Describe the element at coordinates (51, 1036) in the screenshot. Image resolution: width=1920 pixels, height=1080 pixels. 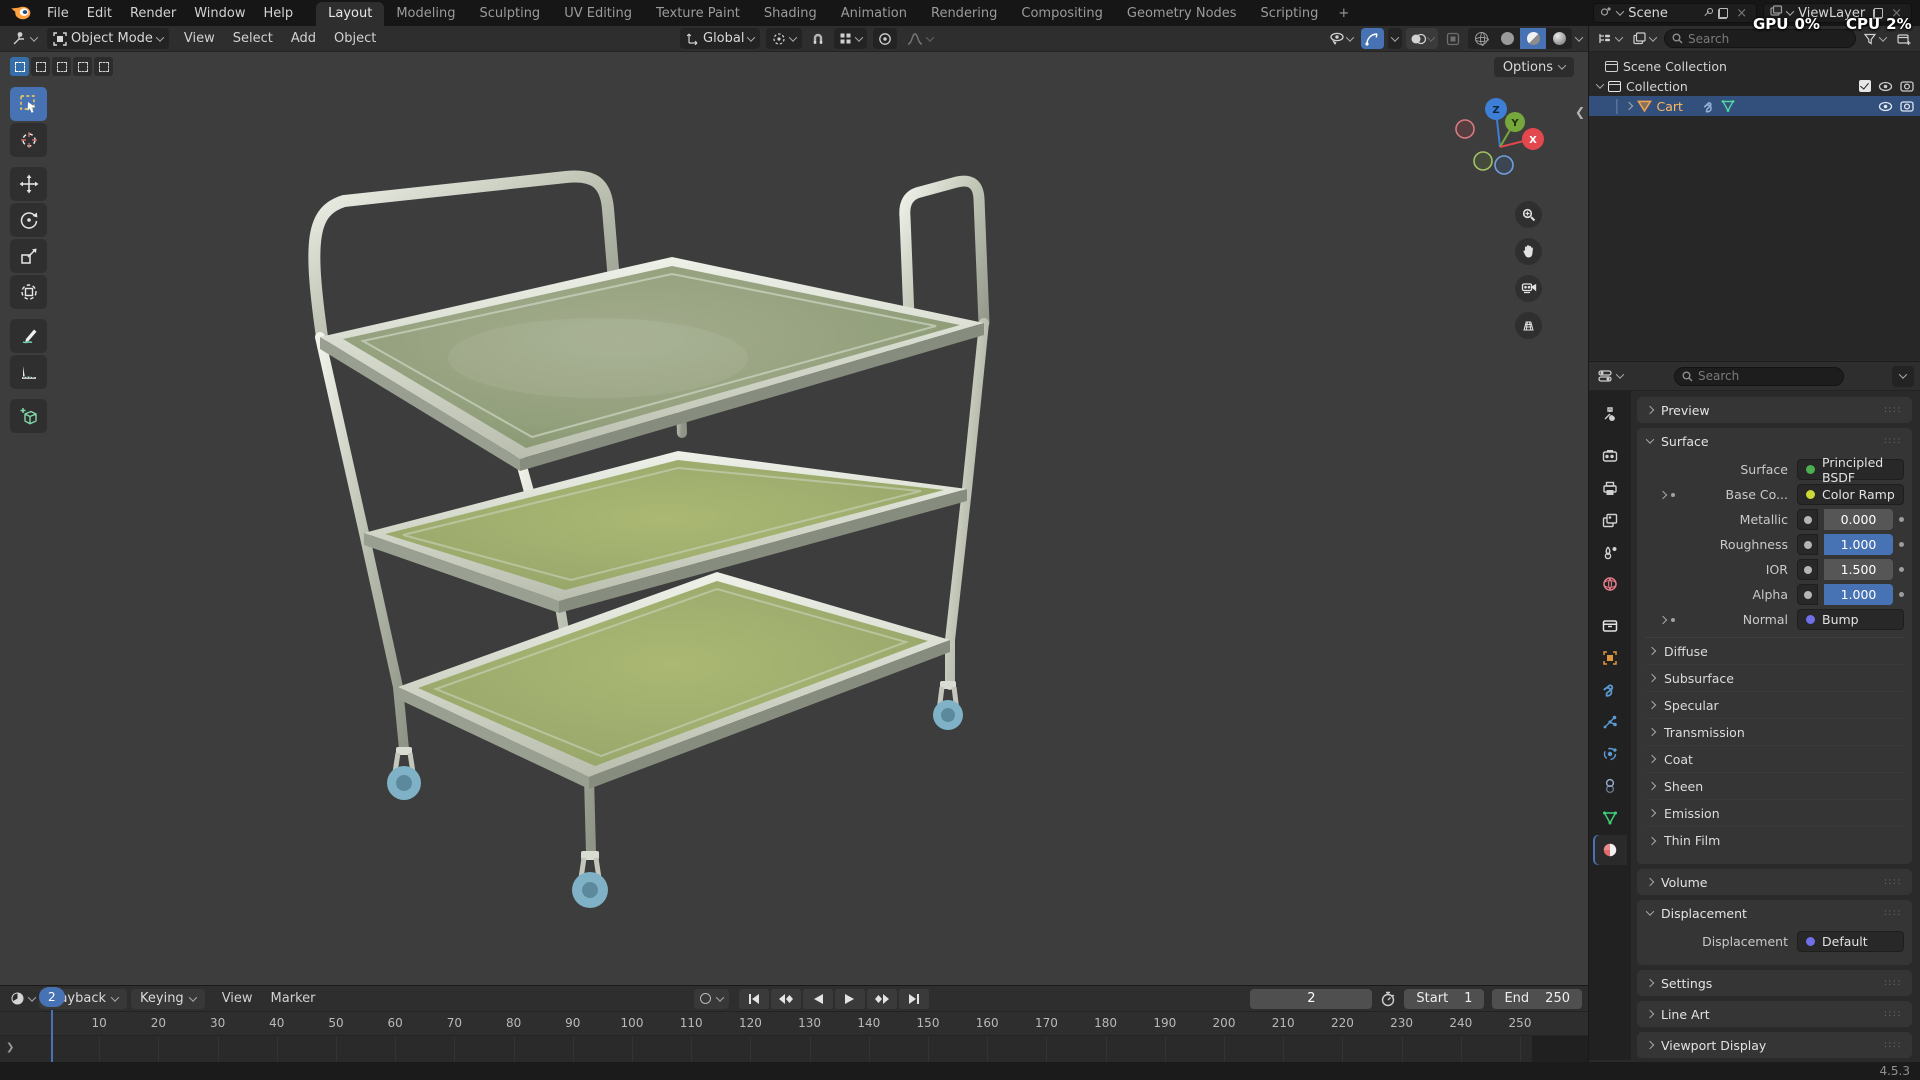
I see `playhead-line` at that location.